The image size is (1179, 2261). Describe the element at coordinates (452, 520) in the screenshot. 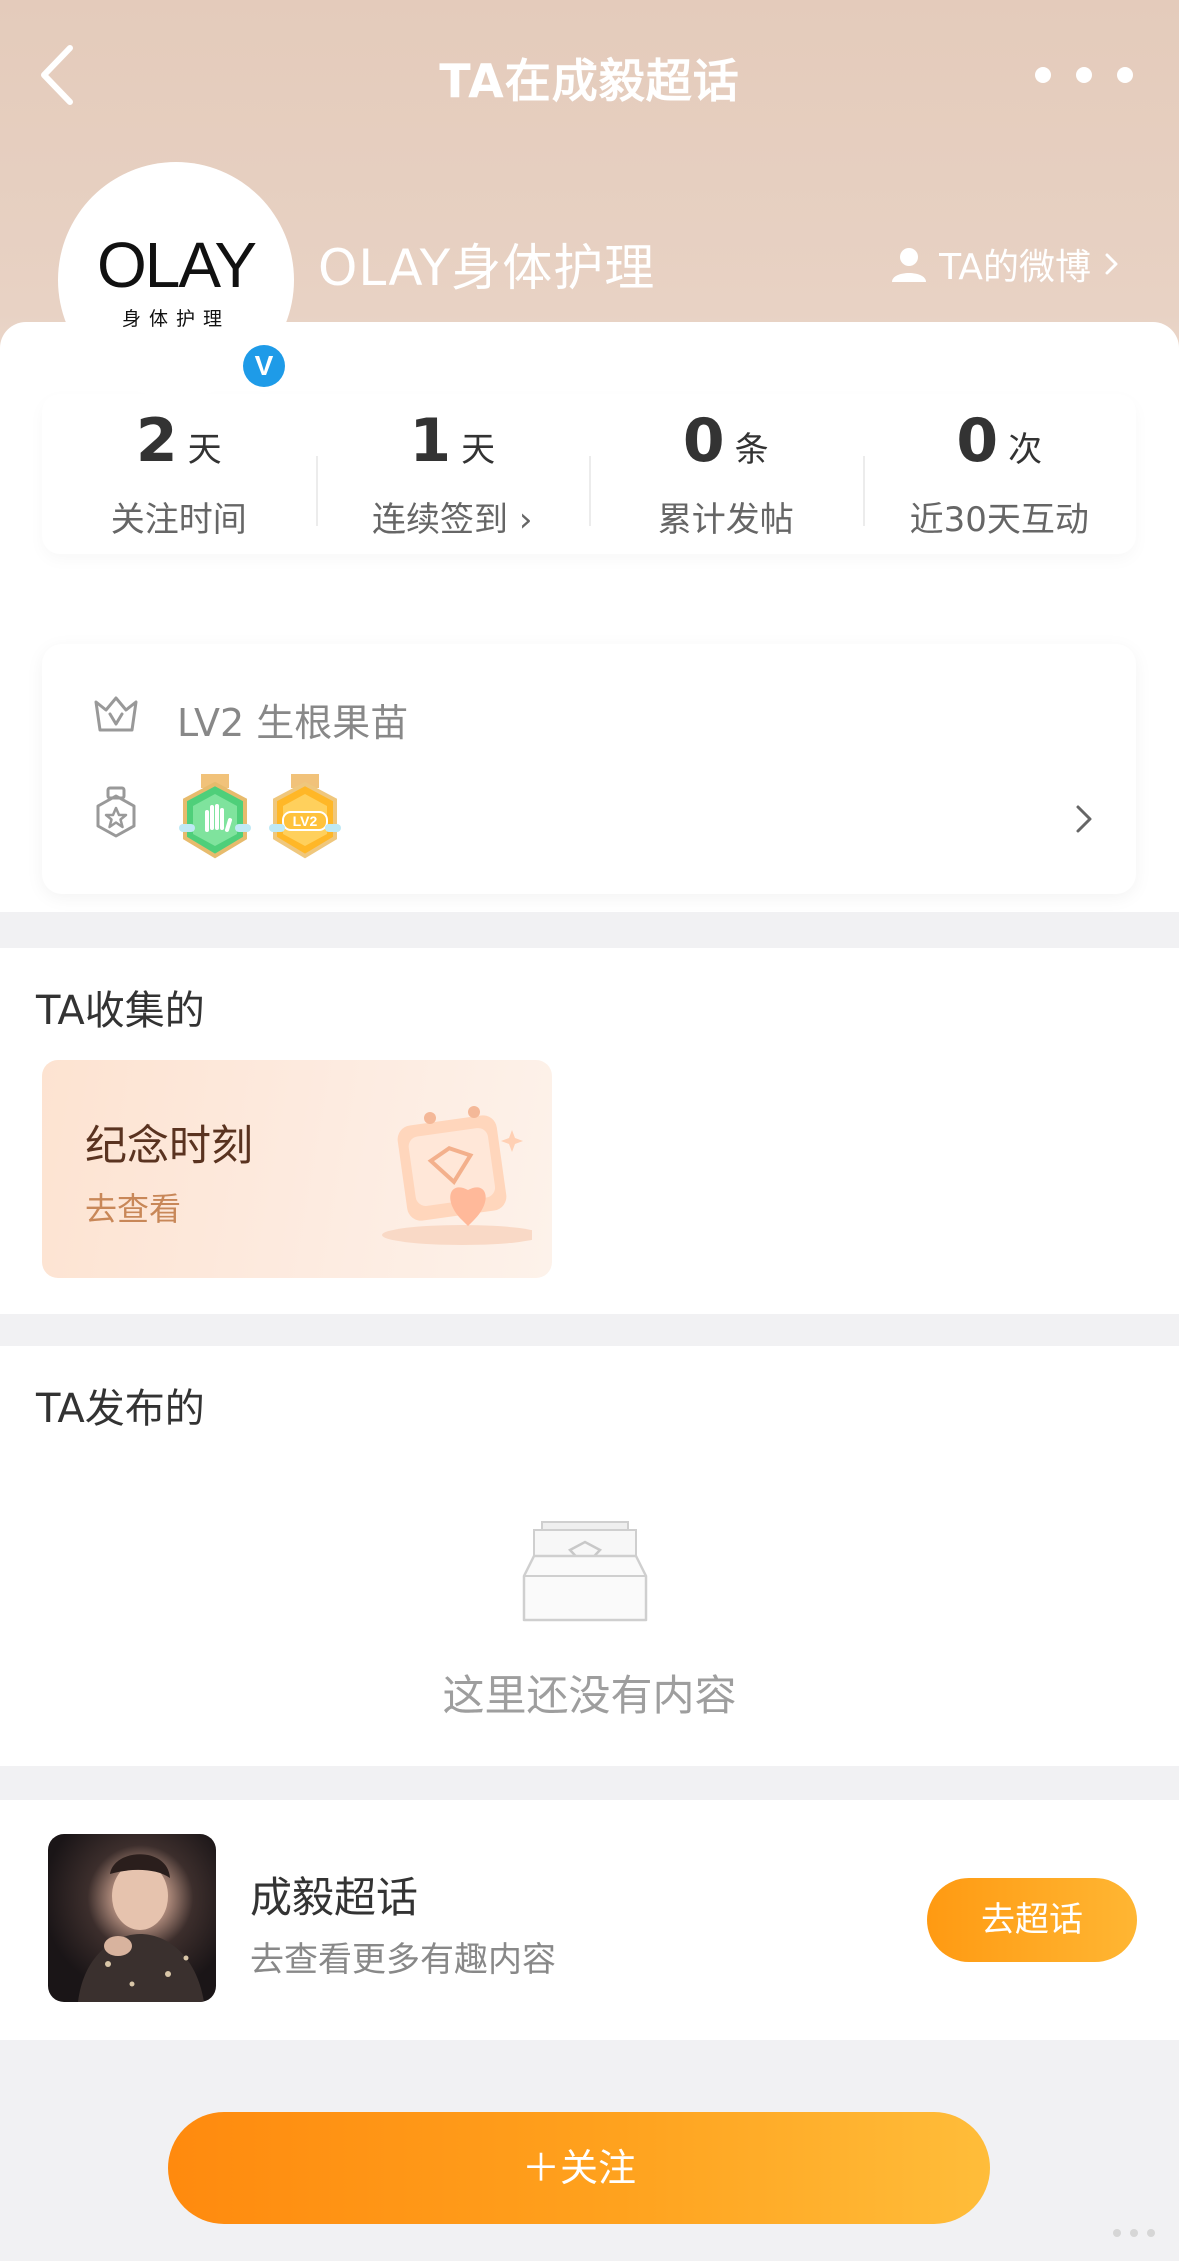

I see `stat-label: 连续签到 ›` at that location.